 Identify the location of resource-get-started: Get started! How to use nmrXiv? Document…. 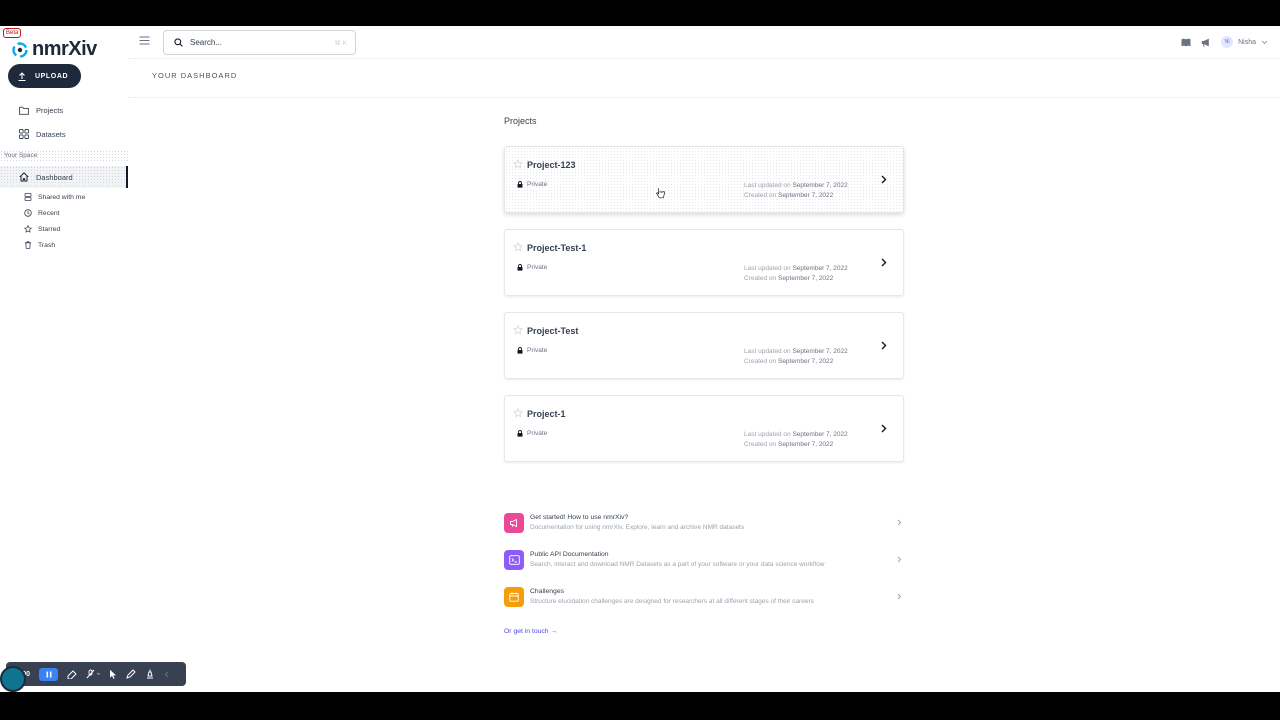
(704, 524).